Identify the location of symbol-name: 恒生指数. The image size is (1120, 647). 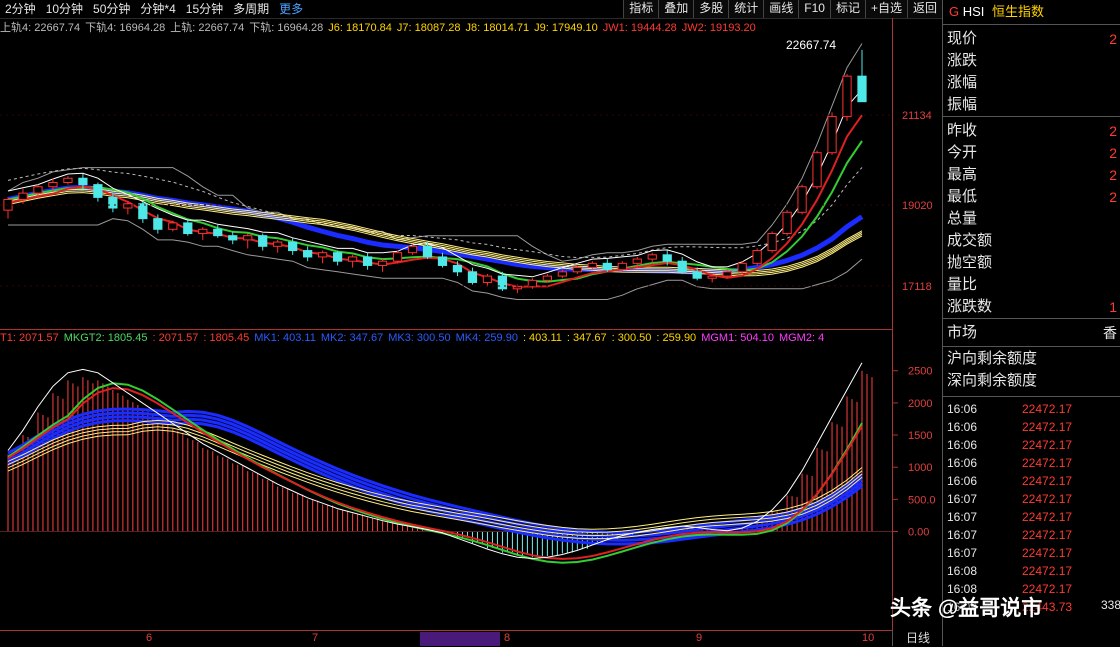
(1018, 11).